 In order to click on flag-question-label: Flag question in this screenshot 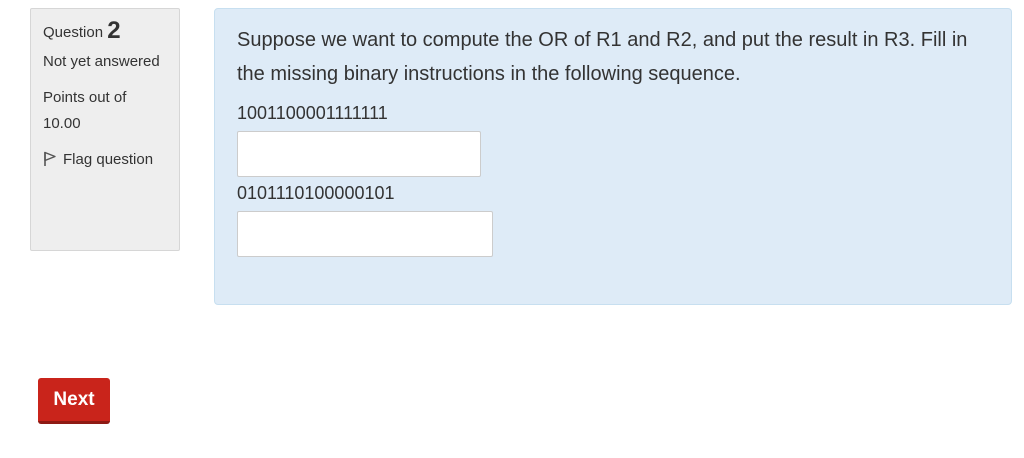, I will do `click(108, 159)`.